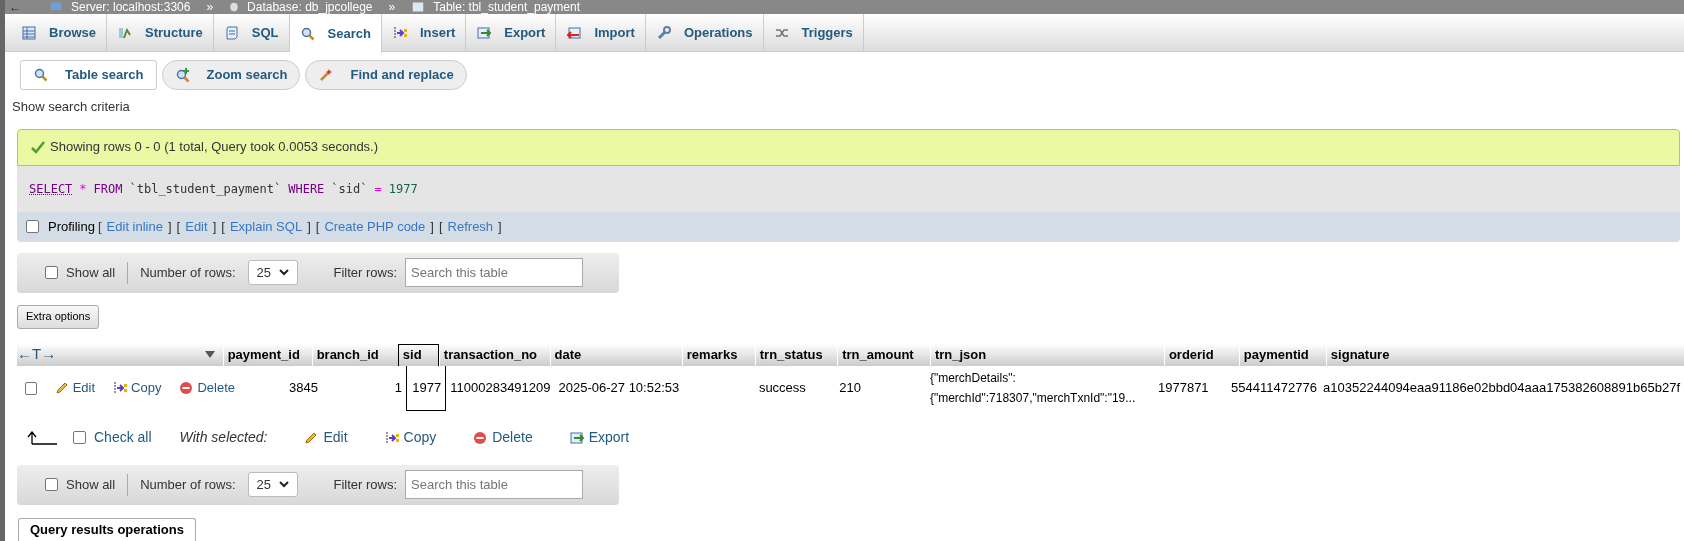 The height and width of the screenshot is (541, 1684). What do you see at coordinates (850, 388) in the screenshot?
I see `table-cell-text: 210` at bounding box center [850, 388].